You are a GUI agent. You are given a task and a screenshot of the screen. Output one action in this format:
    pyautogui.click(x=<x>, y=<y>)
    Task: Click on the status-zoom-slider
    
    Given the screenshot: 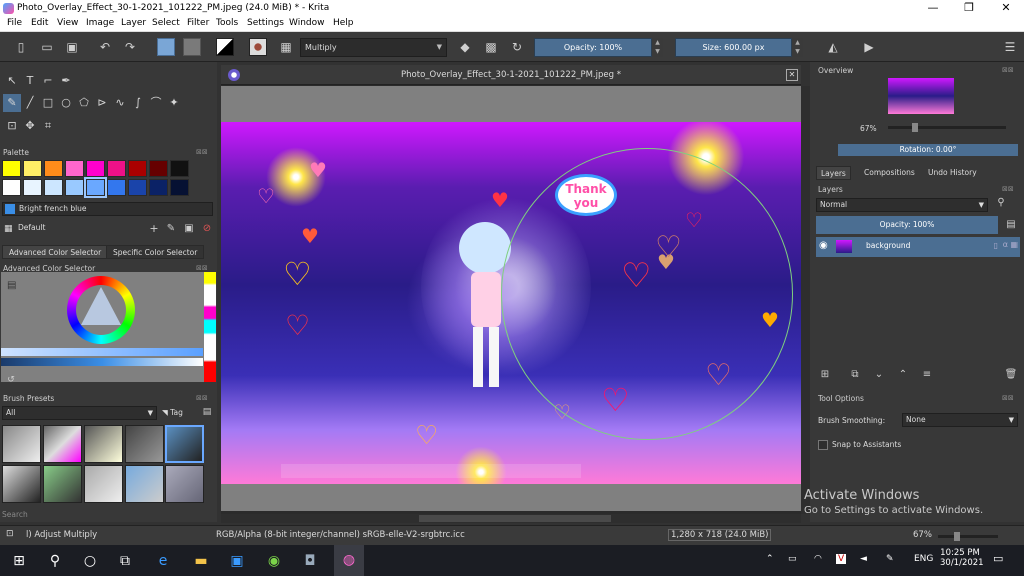 What is the action you would take?
    pyautogui.click(x=968, y=536)
    